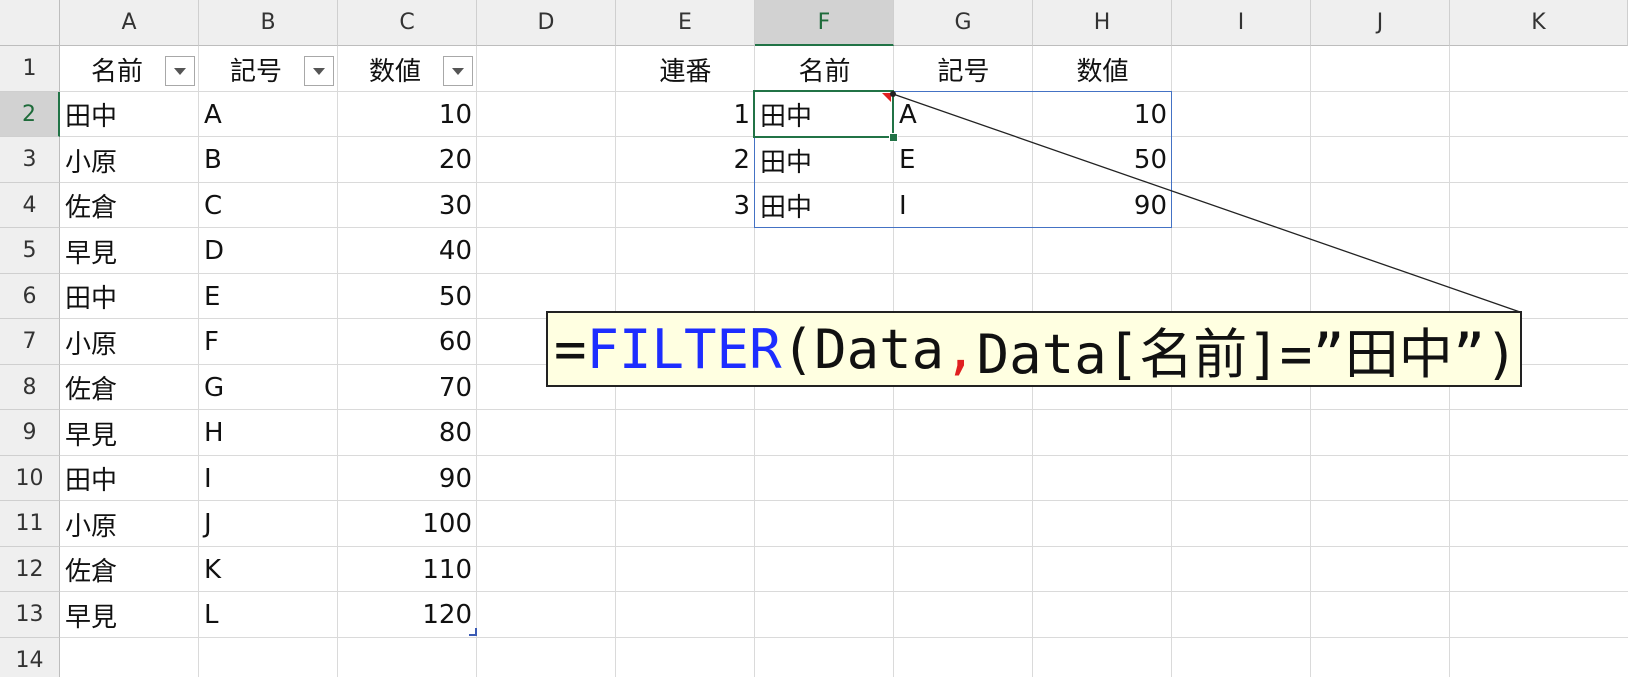 This screenshot has width=1628, height=677. What do you see at coordinates (684, 349) in the screenshot?
I see `formula-function-name: FILTER` at bounding box center [684, 349].